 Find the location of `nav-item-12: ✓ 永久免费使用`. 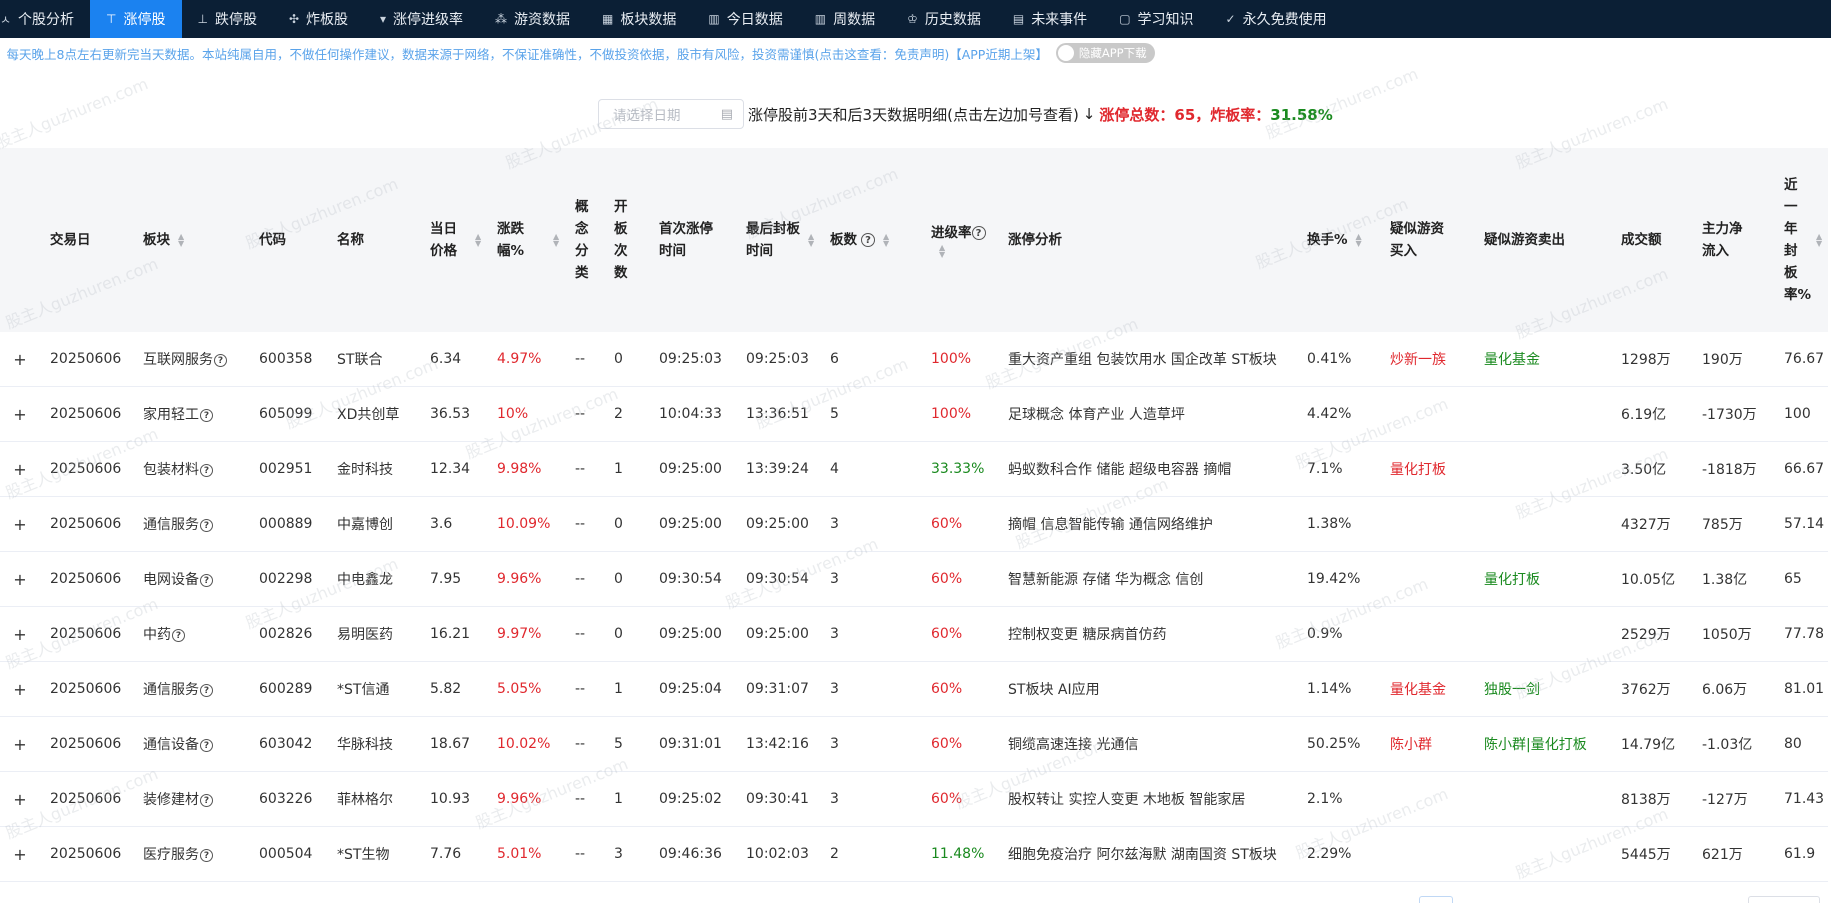

nav-item-12: ✓ 永久免费使用 is located at coordinates (1276, 19).